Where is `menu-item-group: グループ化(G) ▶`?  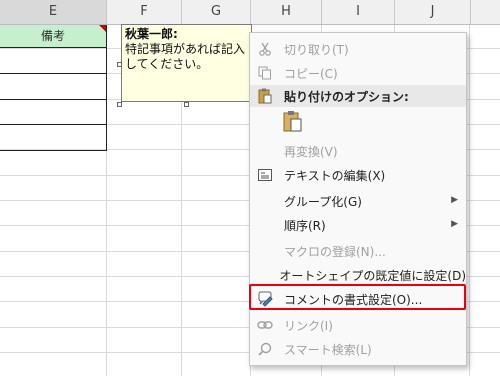 menu-item-group: グループ化(G) ▶ is located at coordinates (358, 201).